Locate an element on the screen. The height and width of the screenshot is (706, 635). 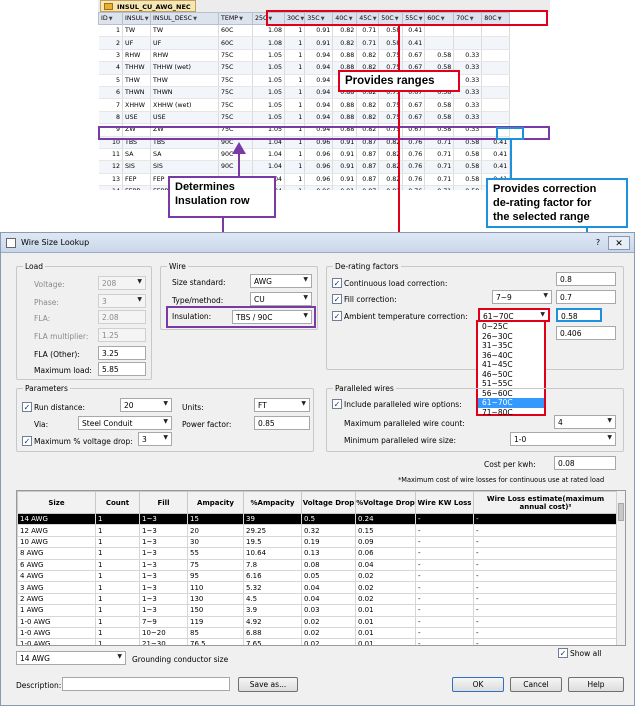
results-row: 6 AWG 1 1~3 75 7.8 0.08 0.04- - is located at coordinates (317, 564).